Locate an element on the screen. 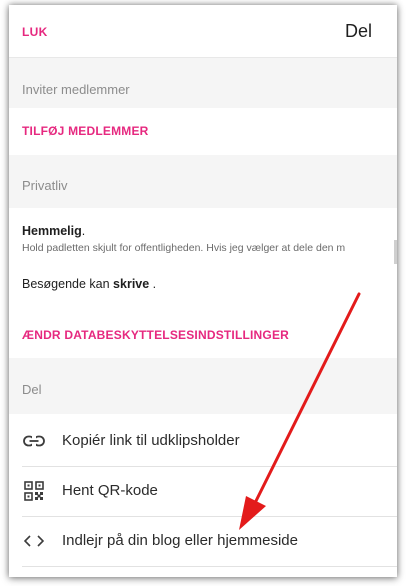  privacy-mode-name: Hemmelig is located at coordinates (52, 231).